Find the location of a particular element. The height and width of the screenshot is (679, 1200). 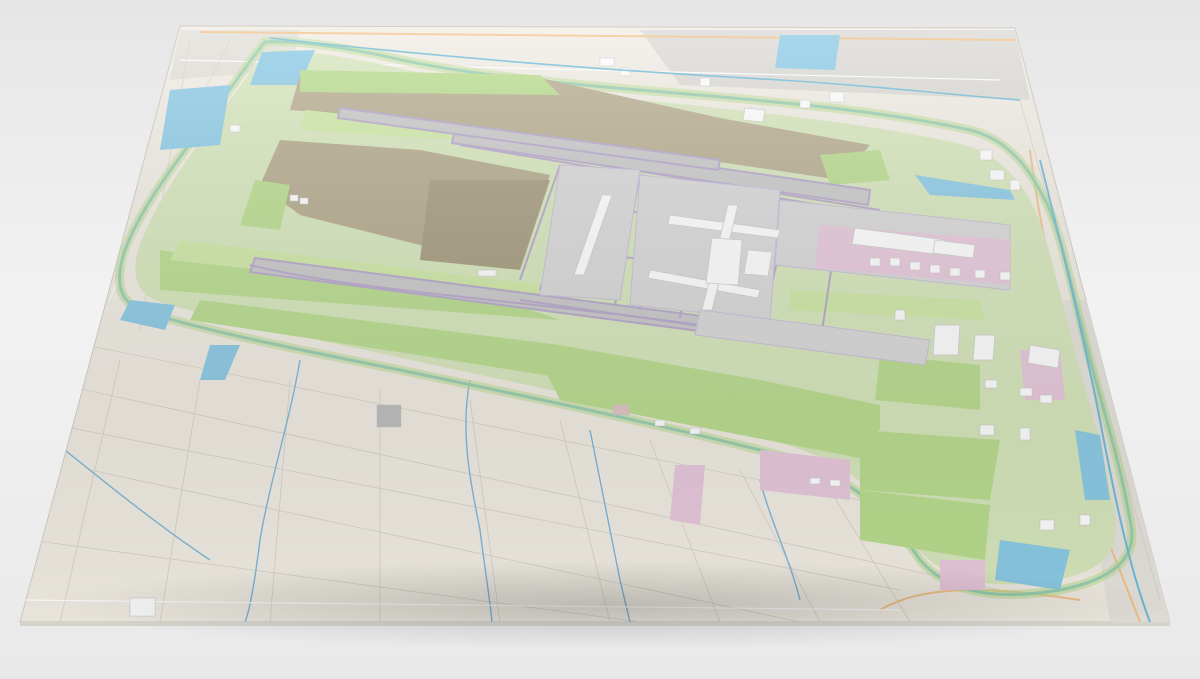

model-shadow is located at coordinates (610, 605).